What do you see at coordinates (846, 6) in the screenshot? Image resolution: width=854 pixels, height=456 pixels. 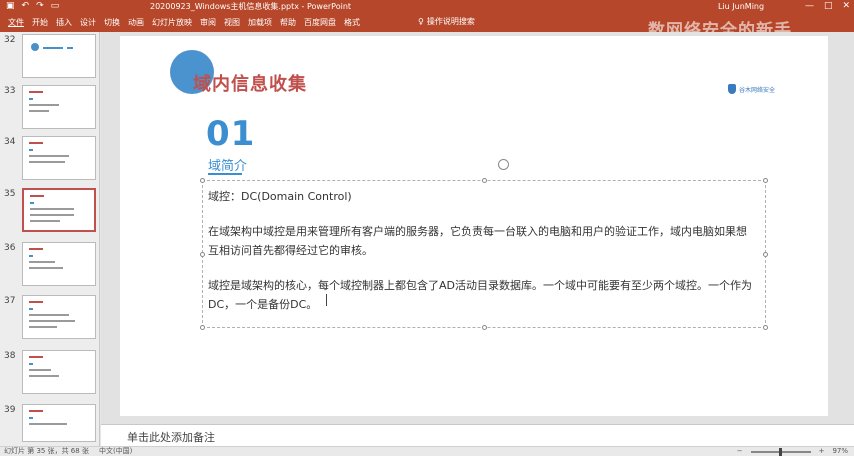 I see `close-button: ✕` at bounding box center [846, 6].